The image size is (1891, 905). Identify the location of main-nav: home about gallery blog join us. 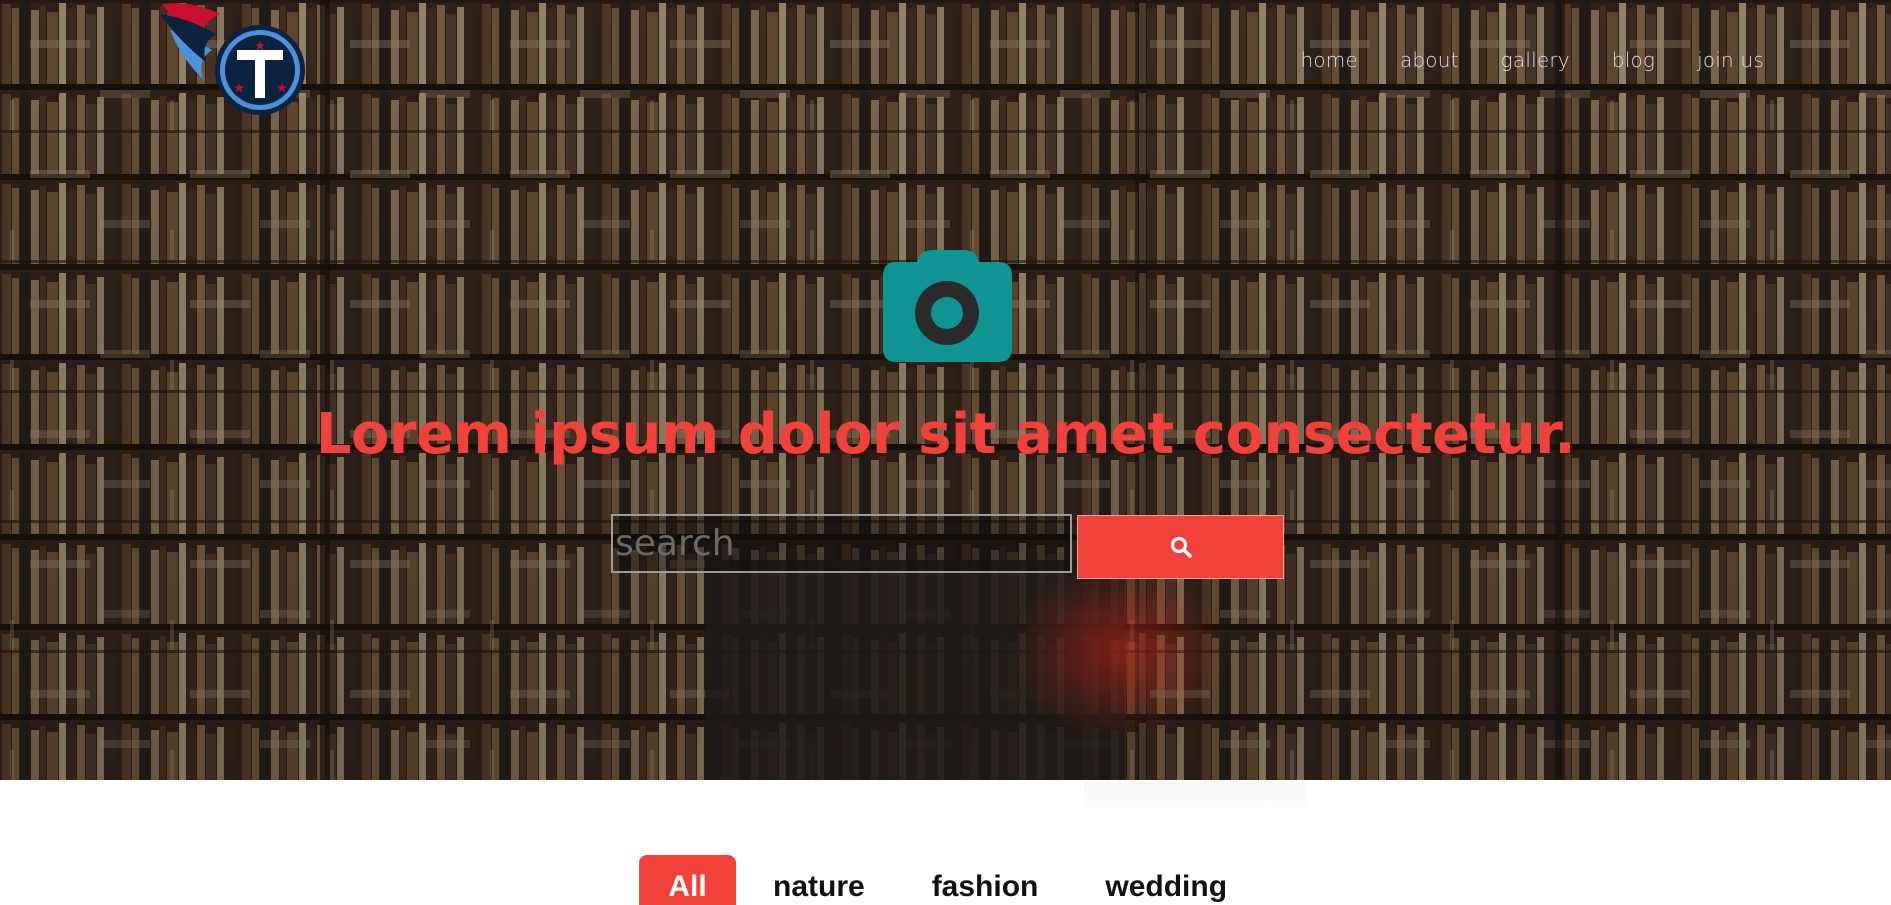
(1511, 60).